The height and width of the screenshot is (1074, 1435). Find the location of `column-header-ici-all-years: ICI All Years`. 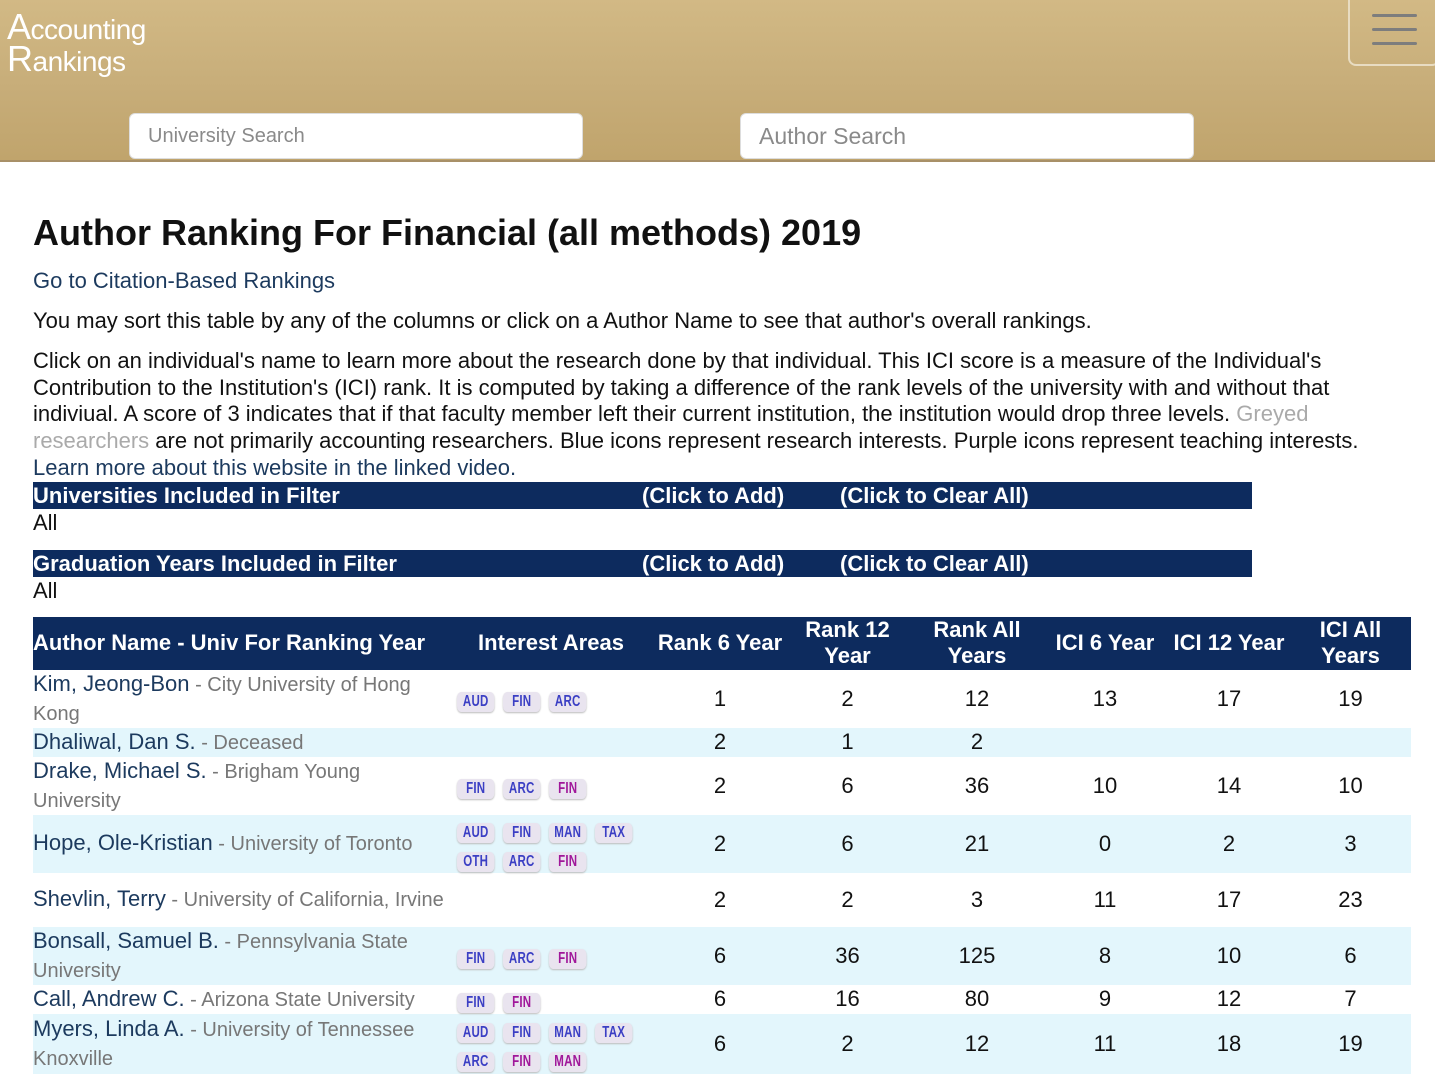

column-header-ici-all-years: ICI All Years is located at coordinates (1350, 643).